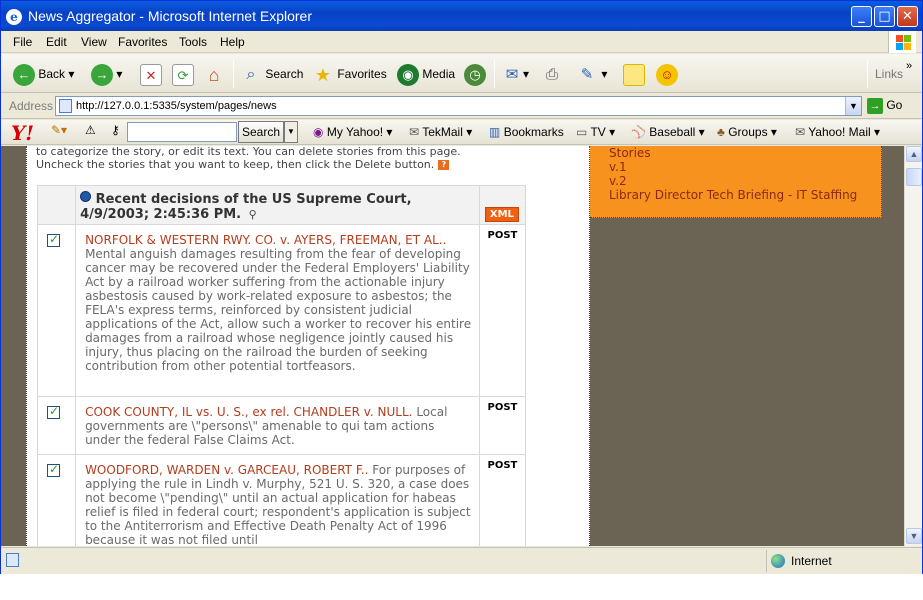 The width and height of the screenshot is (923, 600). Describe the element at coordinates (902, 42) in the screenshot. I see `windows-logo-icon` at that location.